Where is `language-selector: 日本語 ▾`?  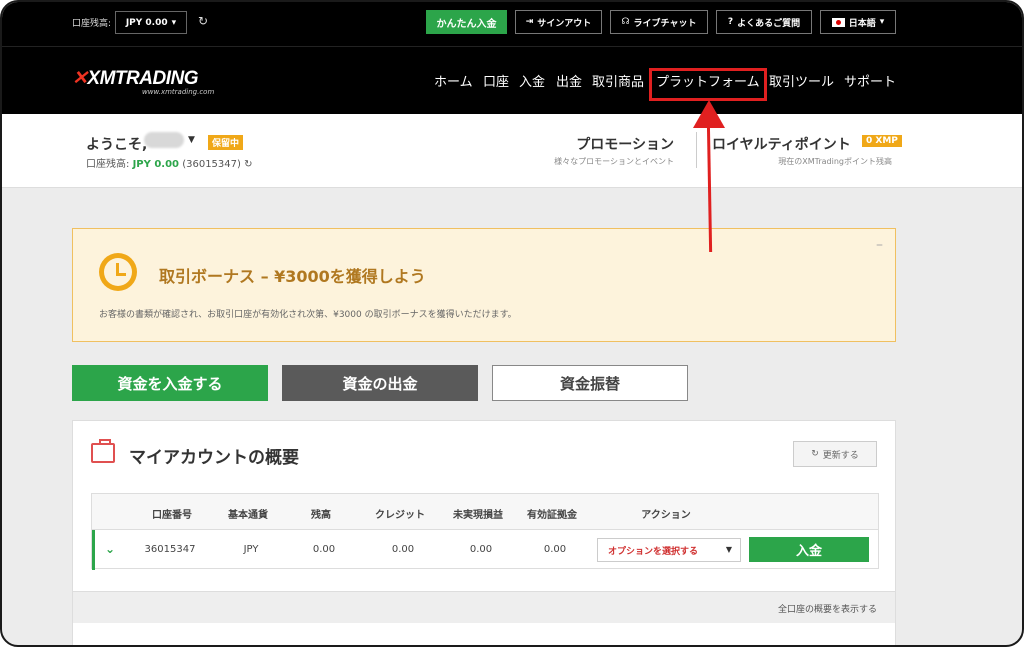 language-selector: 日本語 ▾ is located at coordinates (858, 22).